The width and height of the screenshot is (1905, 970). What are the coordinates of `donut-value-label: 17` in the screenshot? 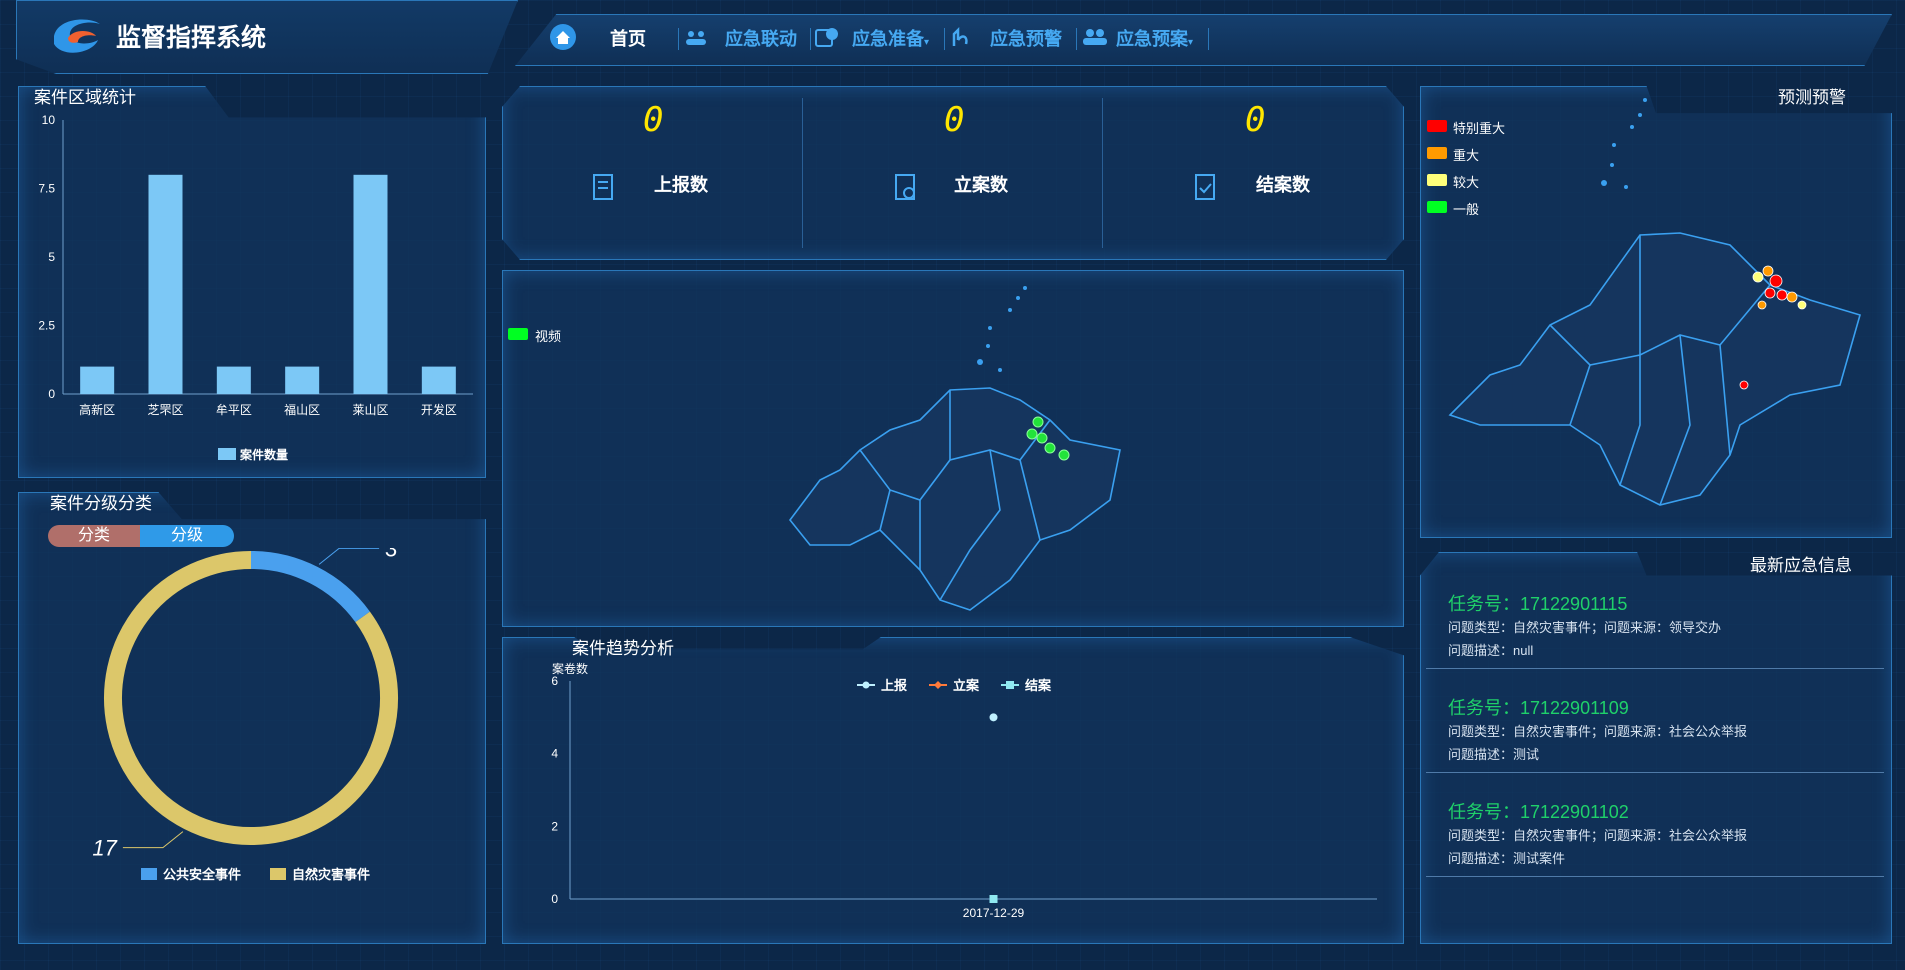 It's located at (104, 848).